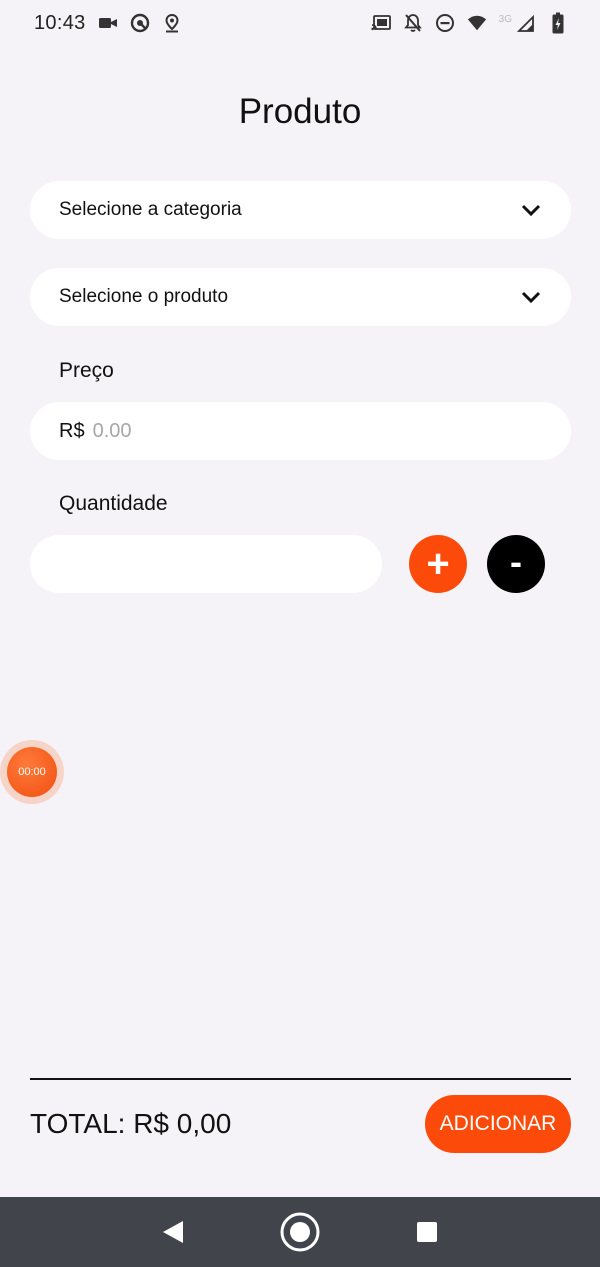 This screenshot has width=600, height=1267. What do you see at coordinates (477, 23) in the screenshot?
I see `wifi-icon` at bounding box center [477, 23].